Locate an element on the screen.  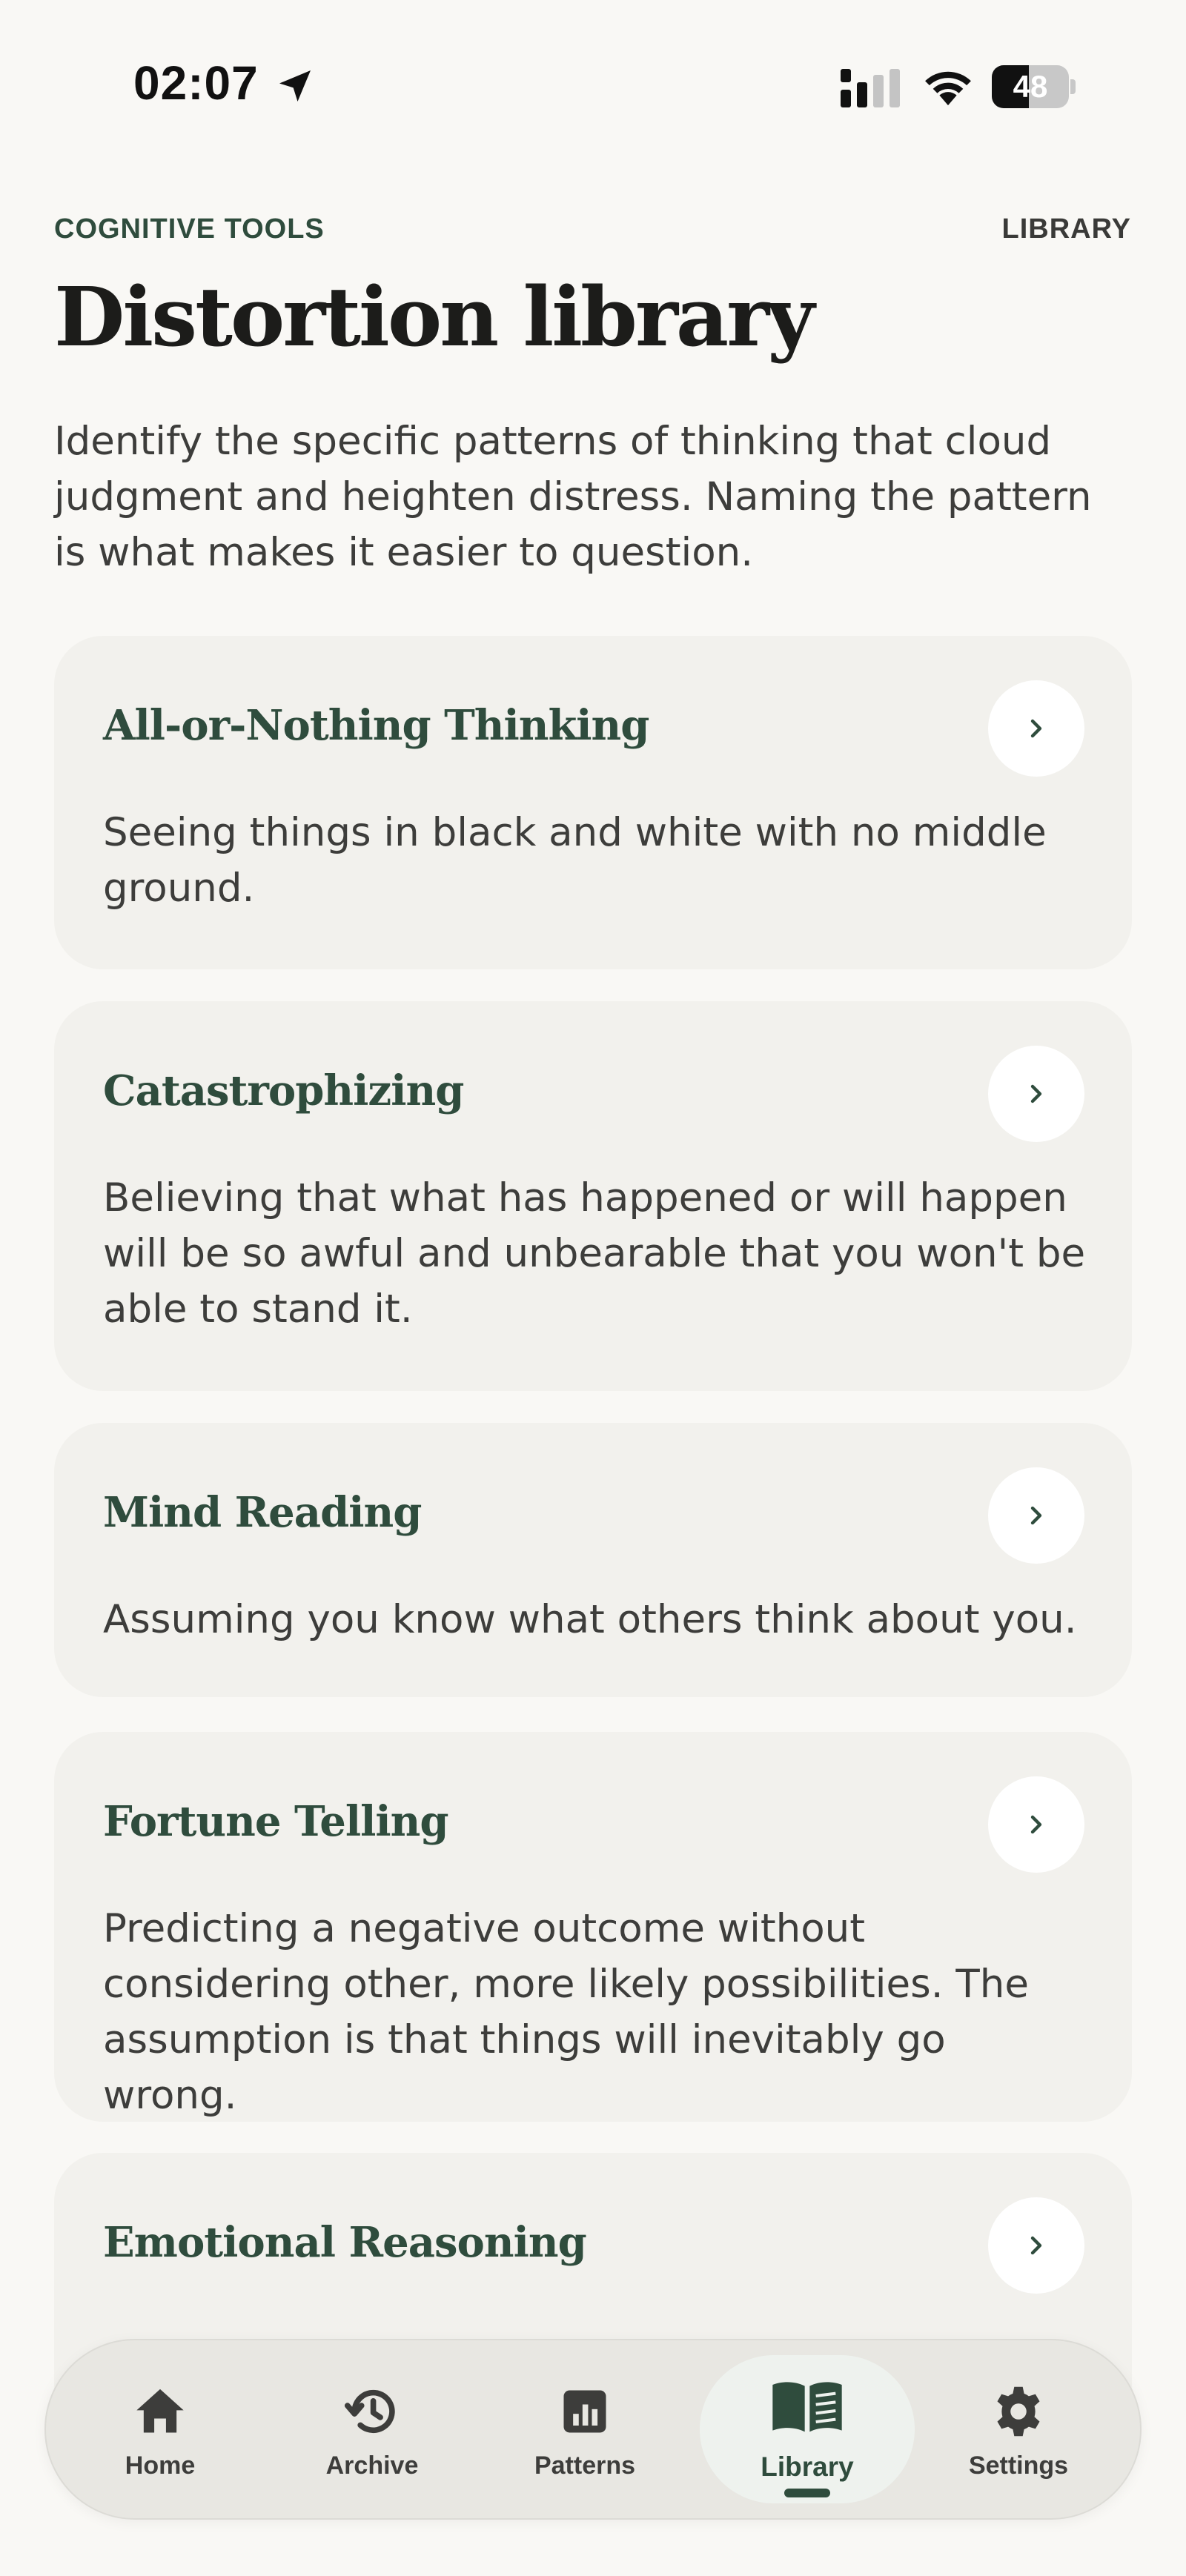
bottom-tab-bar: Home Archive Patterns Library Settings is located at coordinates (593, 2429).